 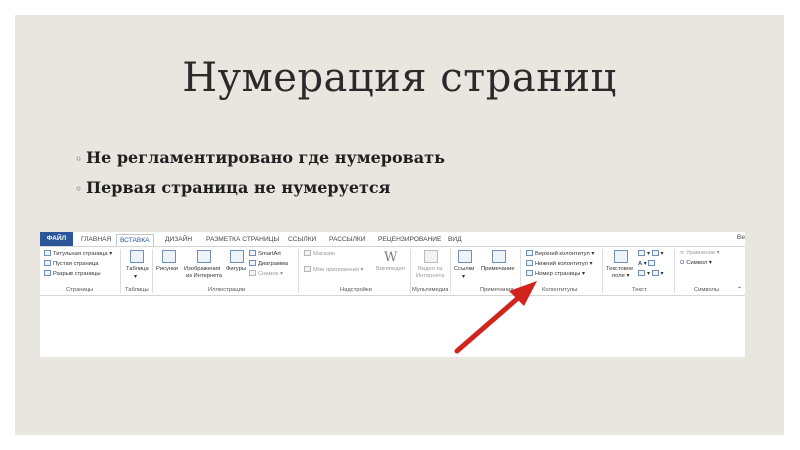 I want to click on tab-references: ССЫЛКИ, so click(x=302, y=240).